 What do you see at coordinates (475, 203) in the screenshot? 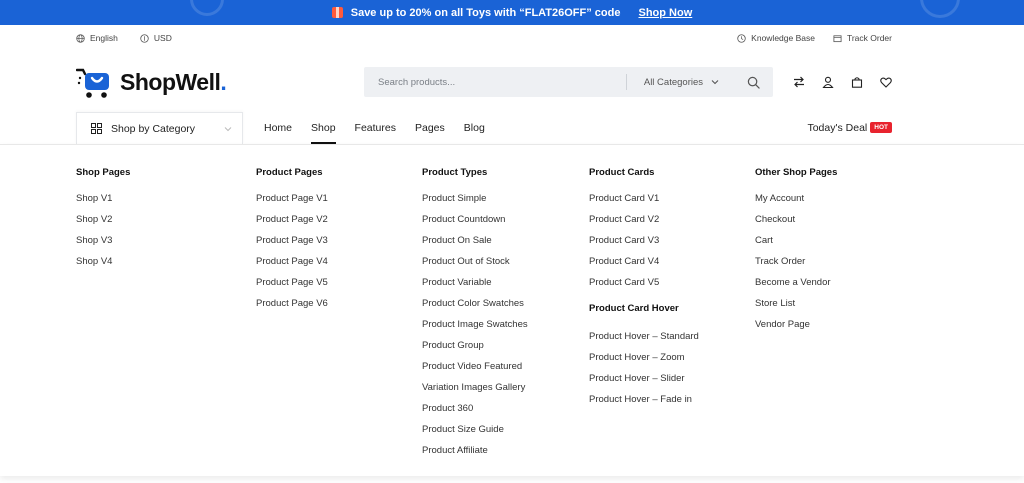
I see `menu-link: Product Simple` at bounding box center [475, 203].